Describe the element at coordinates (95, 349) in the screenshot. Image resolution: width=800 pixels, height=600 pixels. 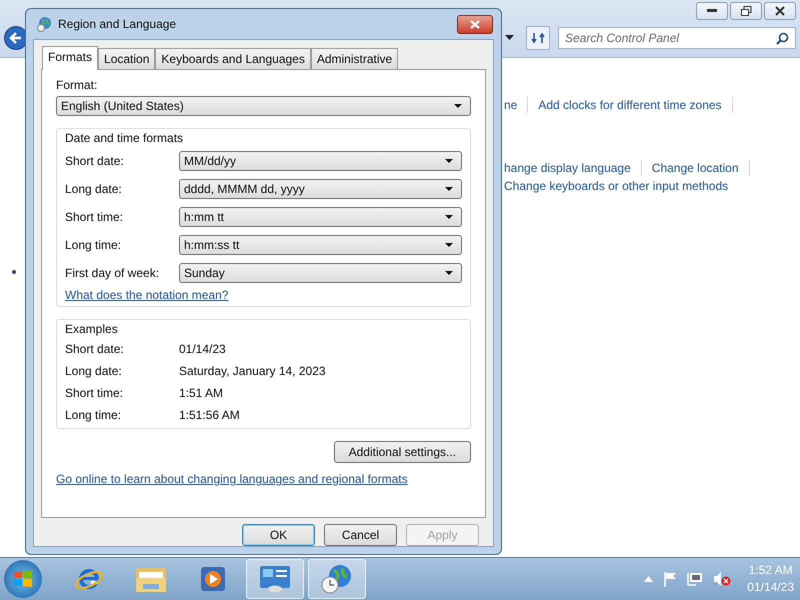
I see `example-label: Short date:` at that location.